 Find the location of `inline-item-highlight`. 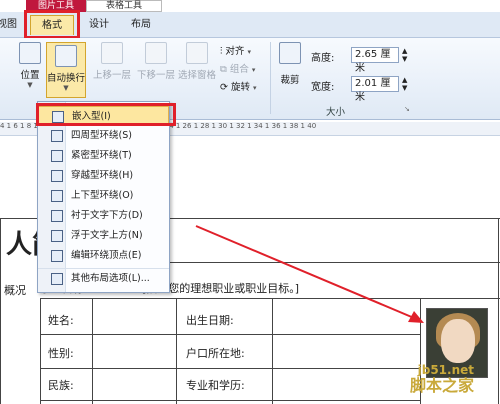

inline-item-highlight is located at coordinates (106, 114).